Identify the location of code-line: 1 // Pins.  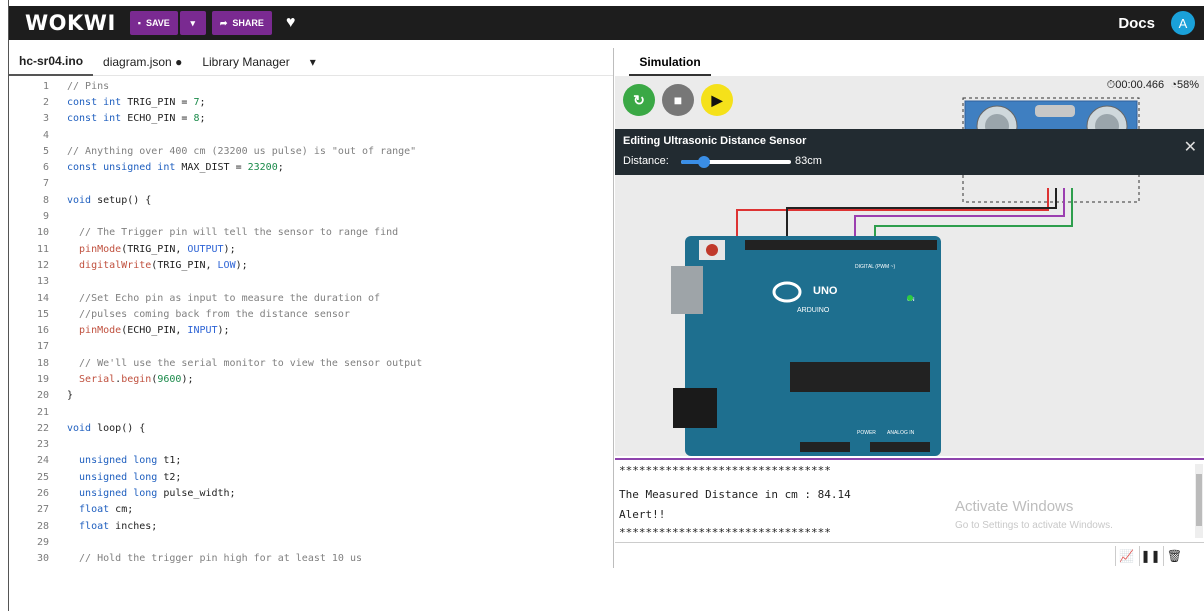
(311, 86).